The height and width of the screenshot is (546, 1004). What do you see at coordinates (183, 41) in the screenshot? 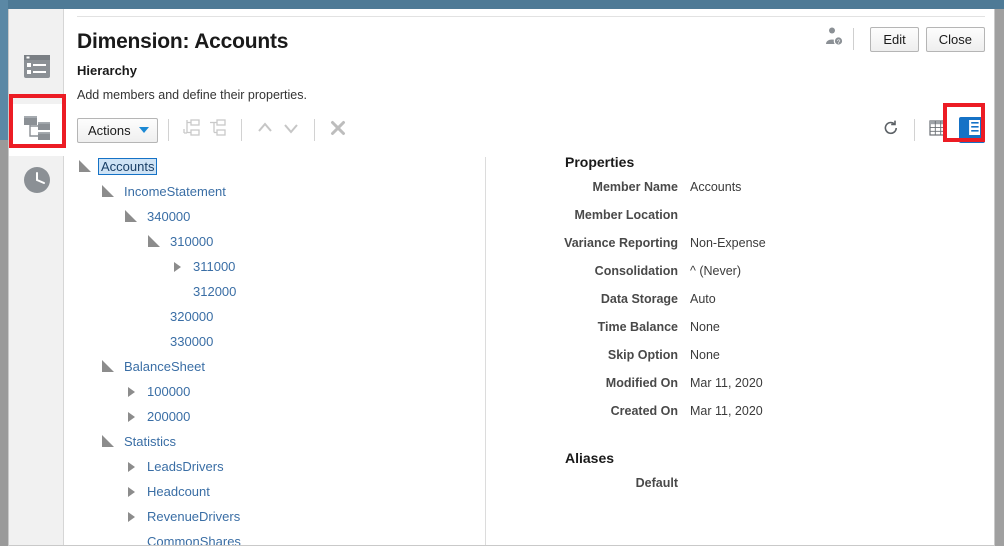
I see `page-title: Dimension: Accounts` at bounding box center [183, 41].